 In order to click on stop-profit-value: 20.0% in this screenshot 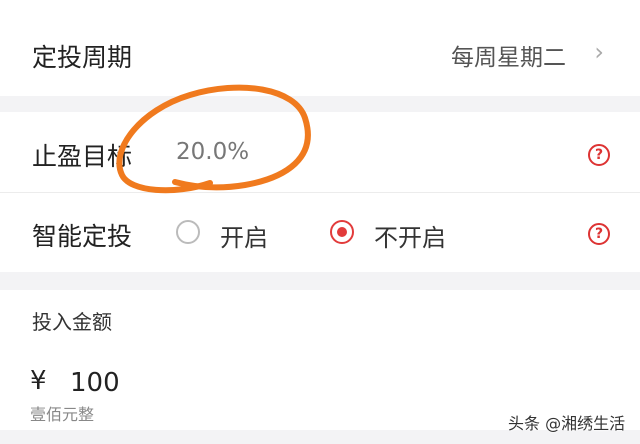, I will do `click(212, 152)`.